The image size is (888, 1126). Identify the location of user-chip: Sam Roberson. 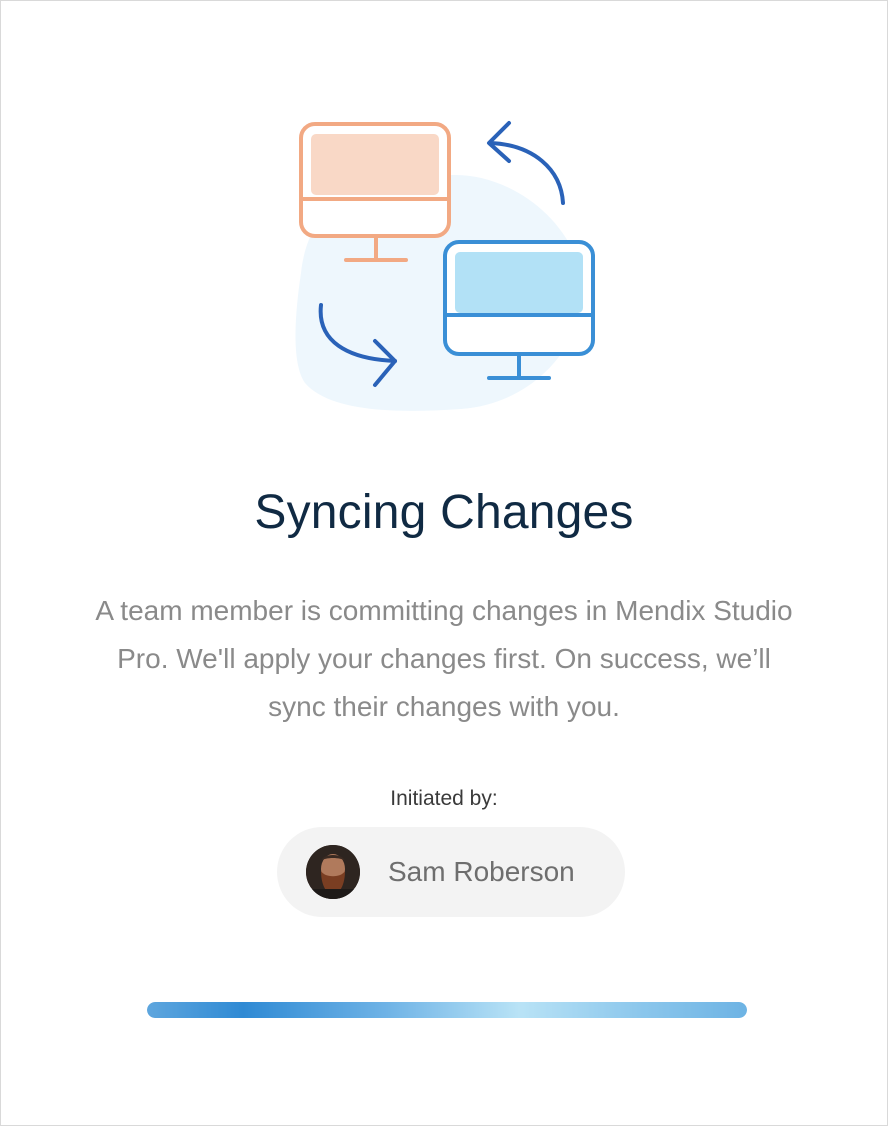
(451, 872).